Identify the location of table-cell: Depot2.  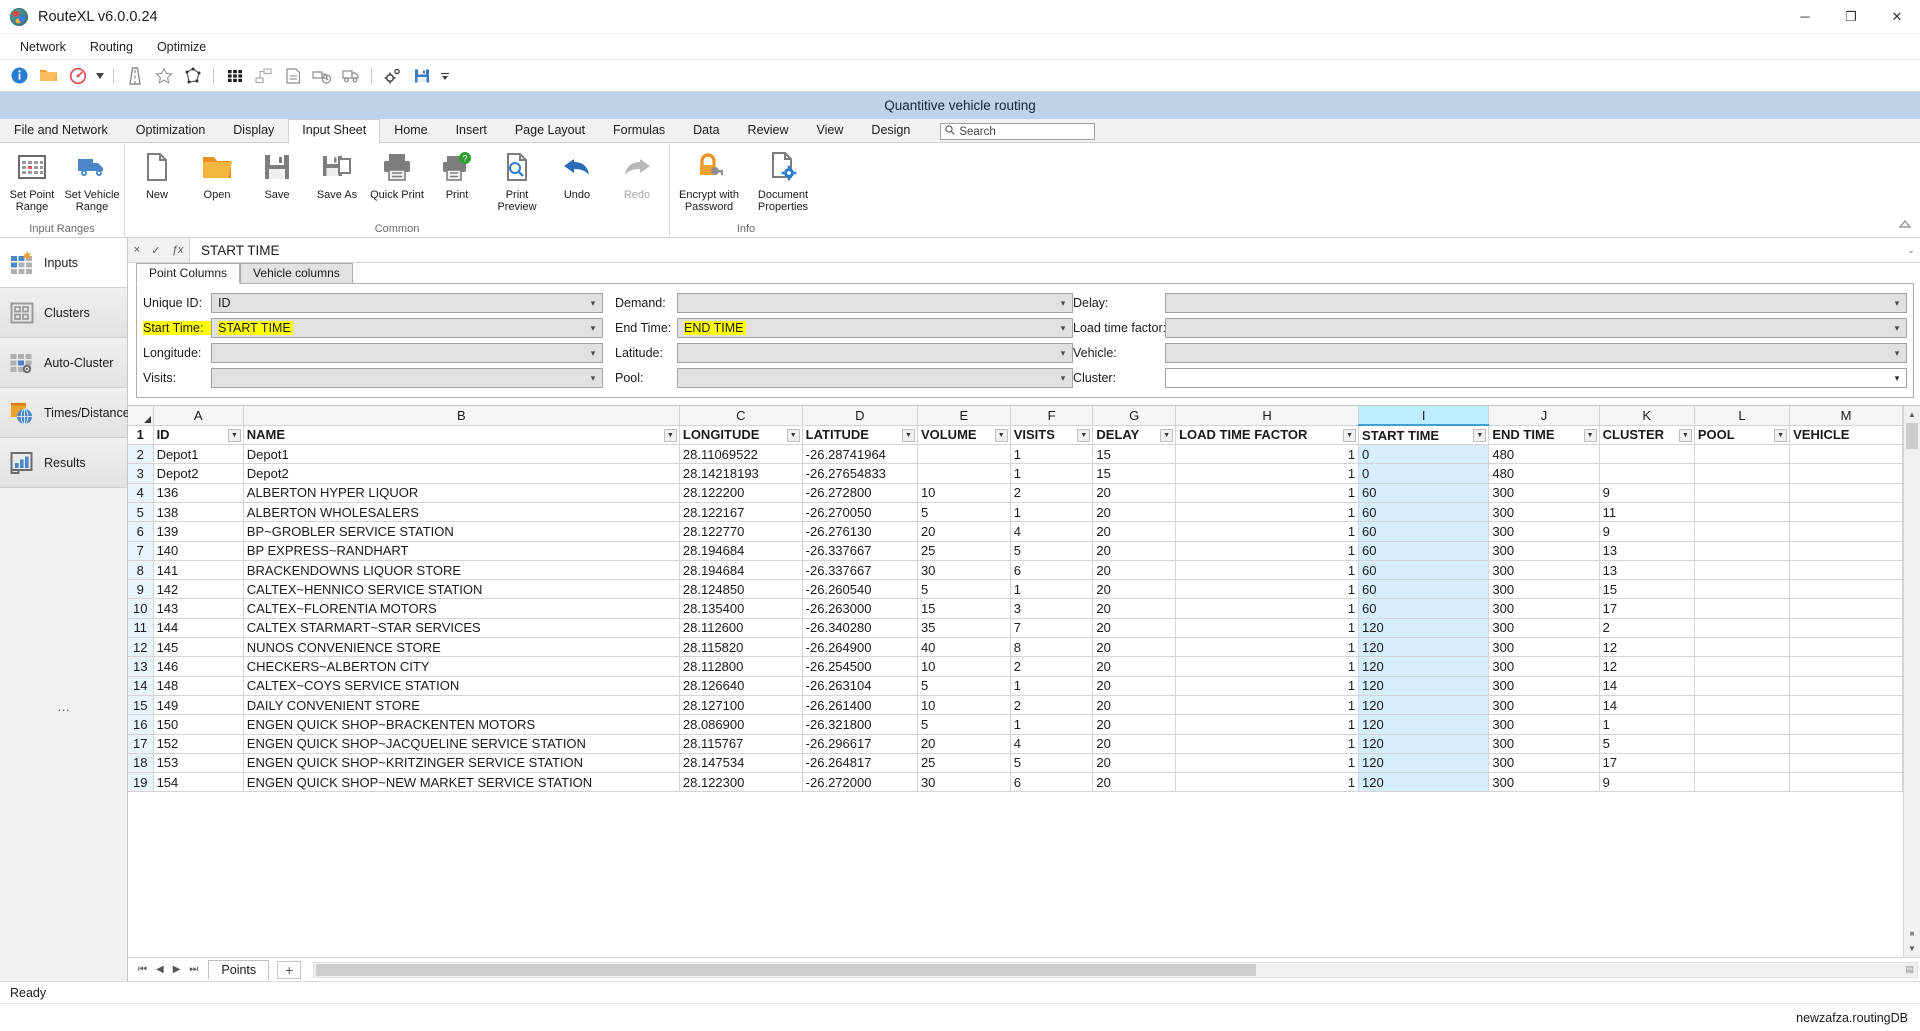
(461, 473).